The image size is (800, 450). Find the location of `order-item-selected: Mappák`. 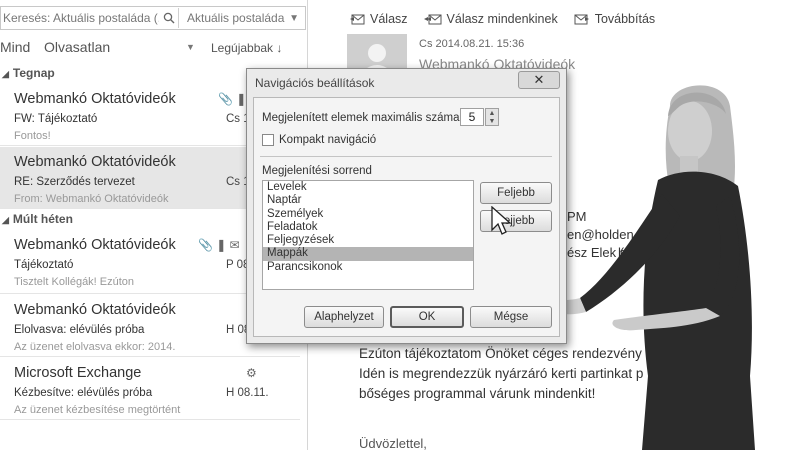

order-item-selected: Mappák is located at coordinates (368, 254).